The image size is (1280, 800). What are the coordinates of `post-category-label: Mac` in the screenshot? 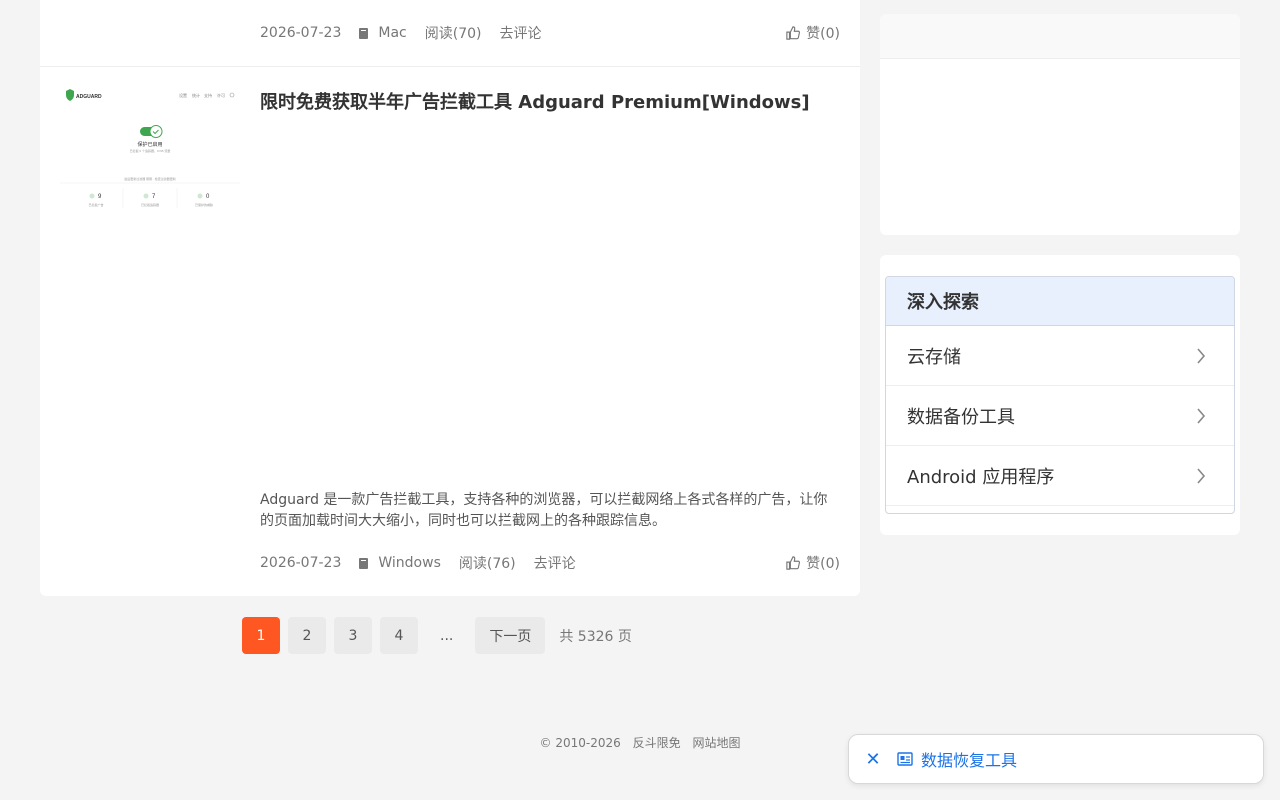 It's located at (392, 33).